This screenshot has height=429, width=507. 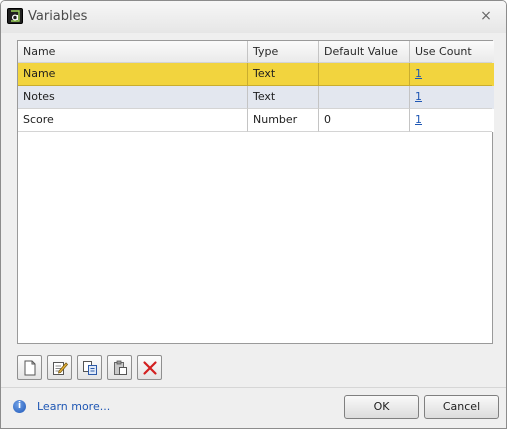 I want to click on delete-variable-button, so click(x=149, y=367).